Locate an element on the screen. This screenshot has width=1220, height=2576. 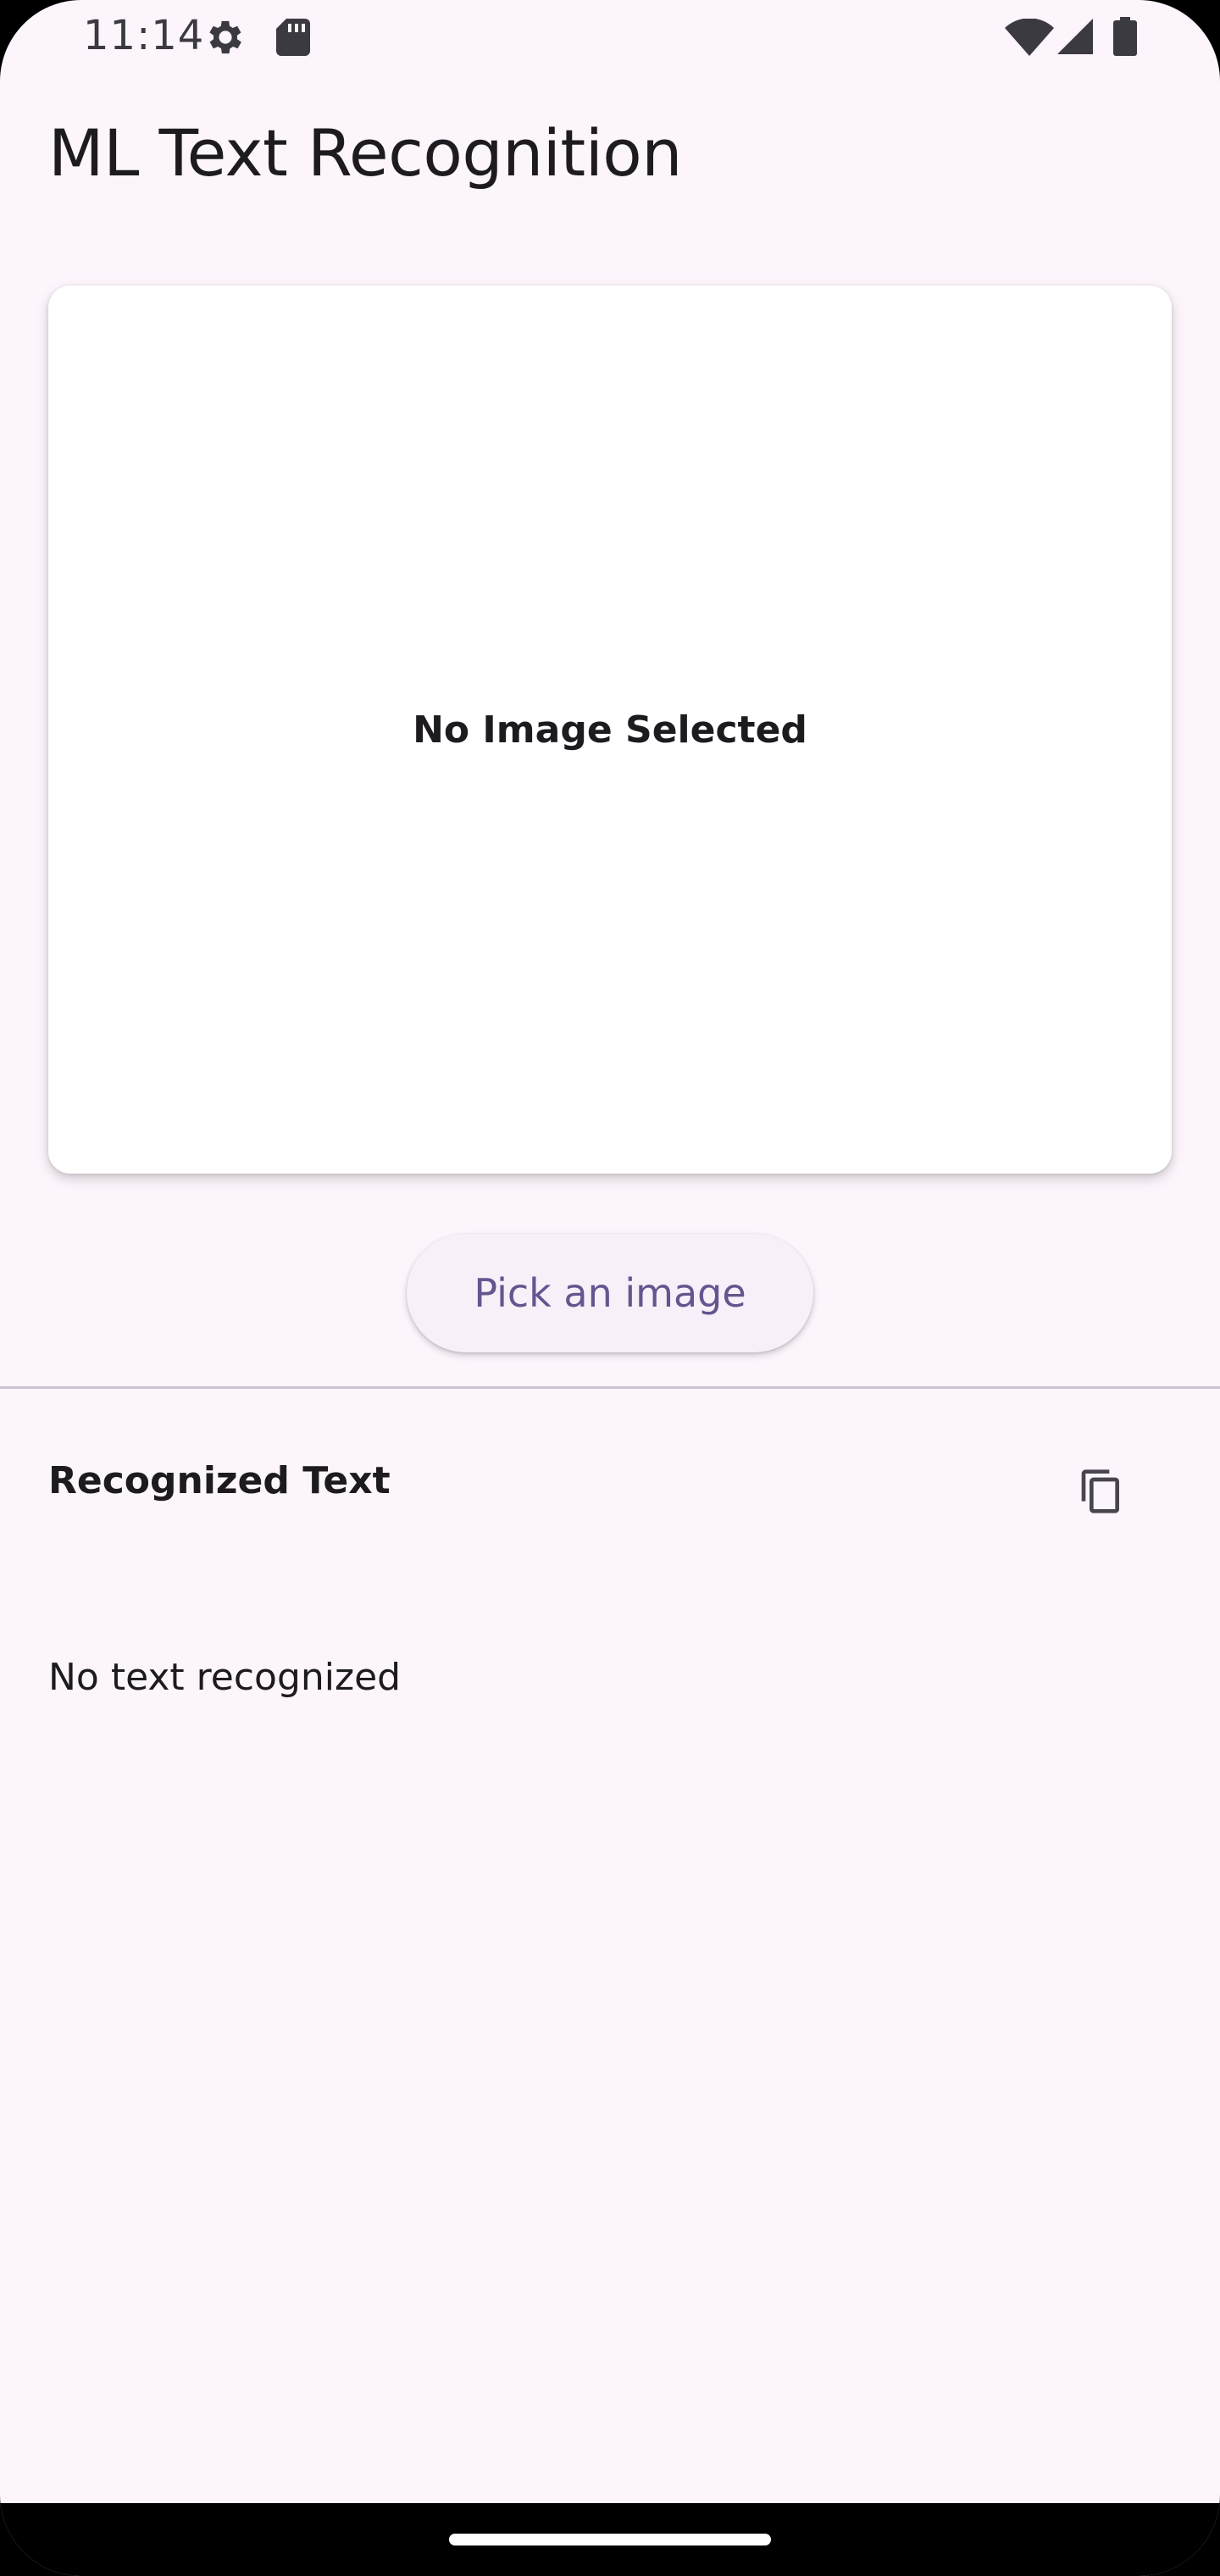
cell-signal-icon is located at coordinates (1075, 36).